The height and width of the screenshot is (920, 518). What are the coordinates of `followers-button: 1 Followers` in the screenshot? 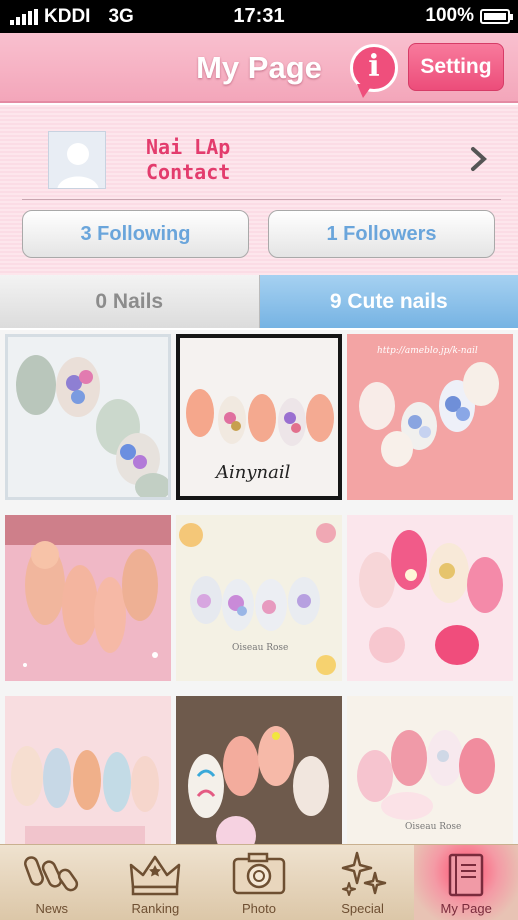 It's located at (381, 234).